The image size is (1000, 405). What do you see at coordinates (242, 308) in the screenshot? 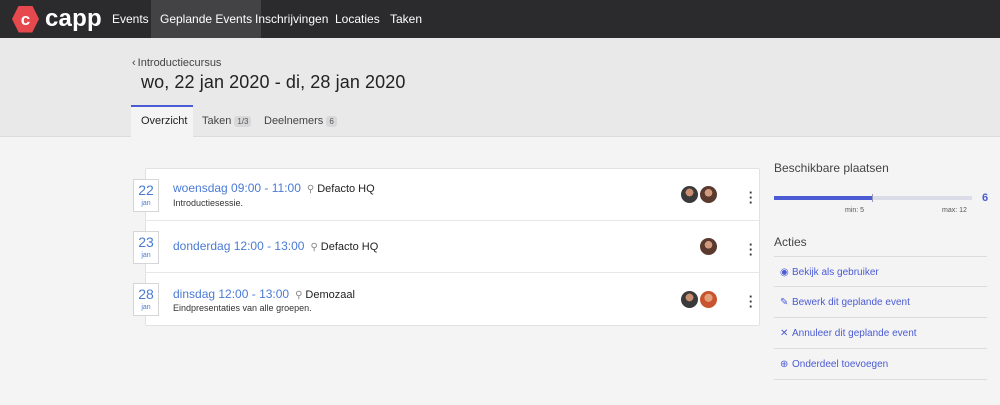
I see `event-description: Eindpresentaties van alle groepen.` at bounding box center [242, 308].